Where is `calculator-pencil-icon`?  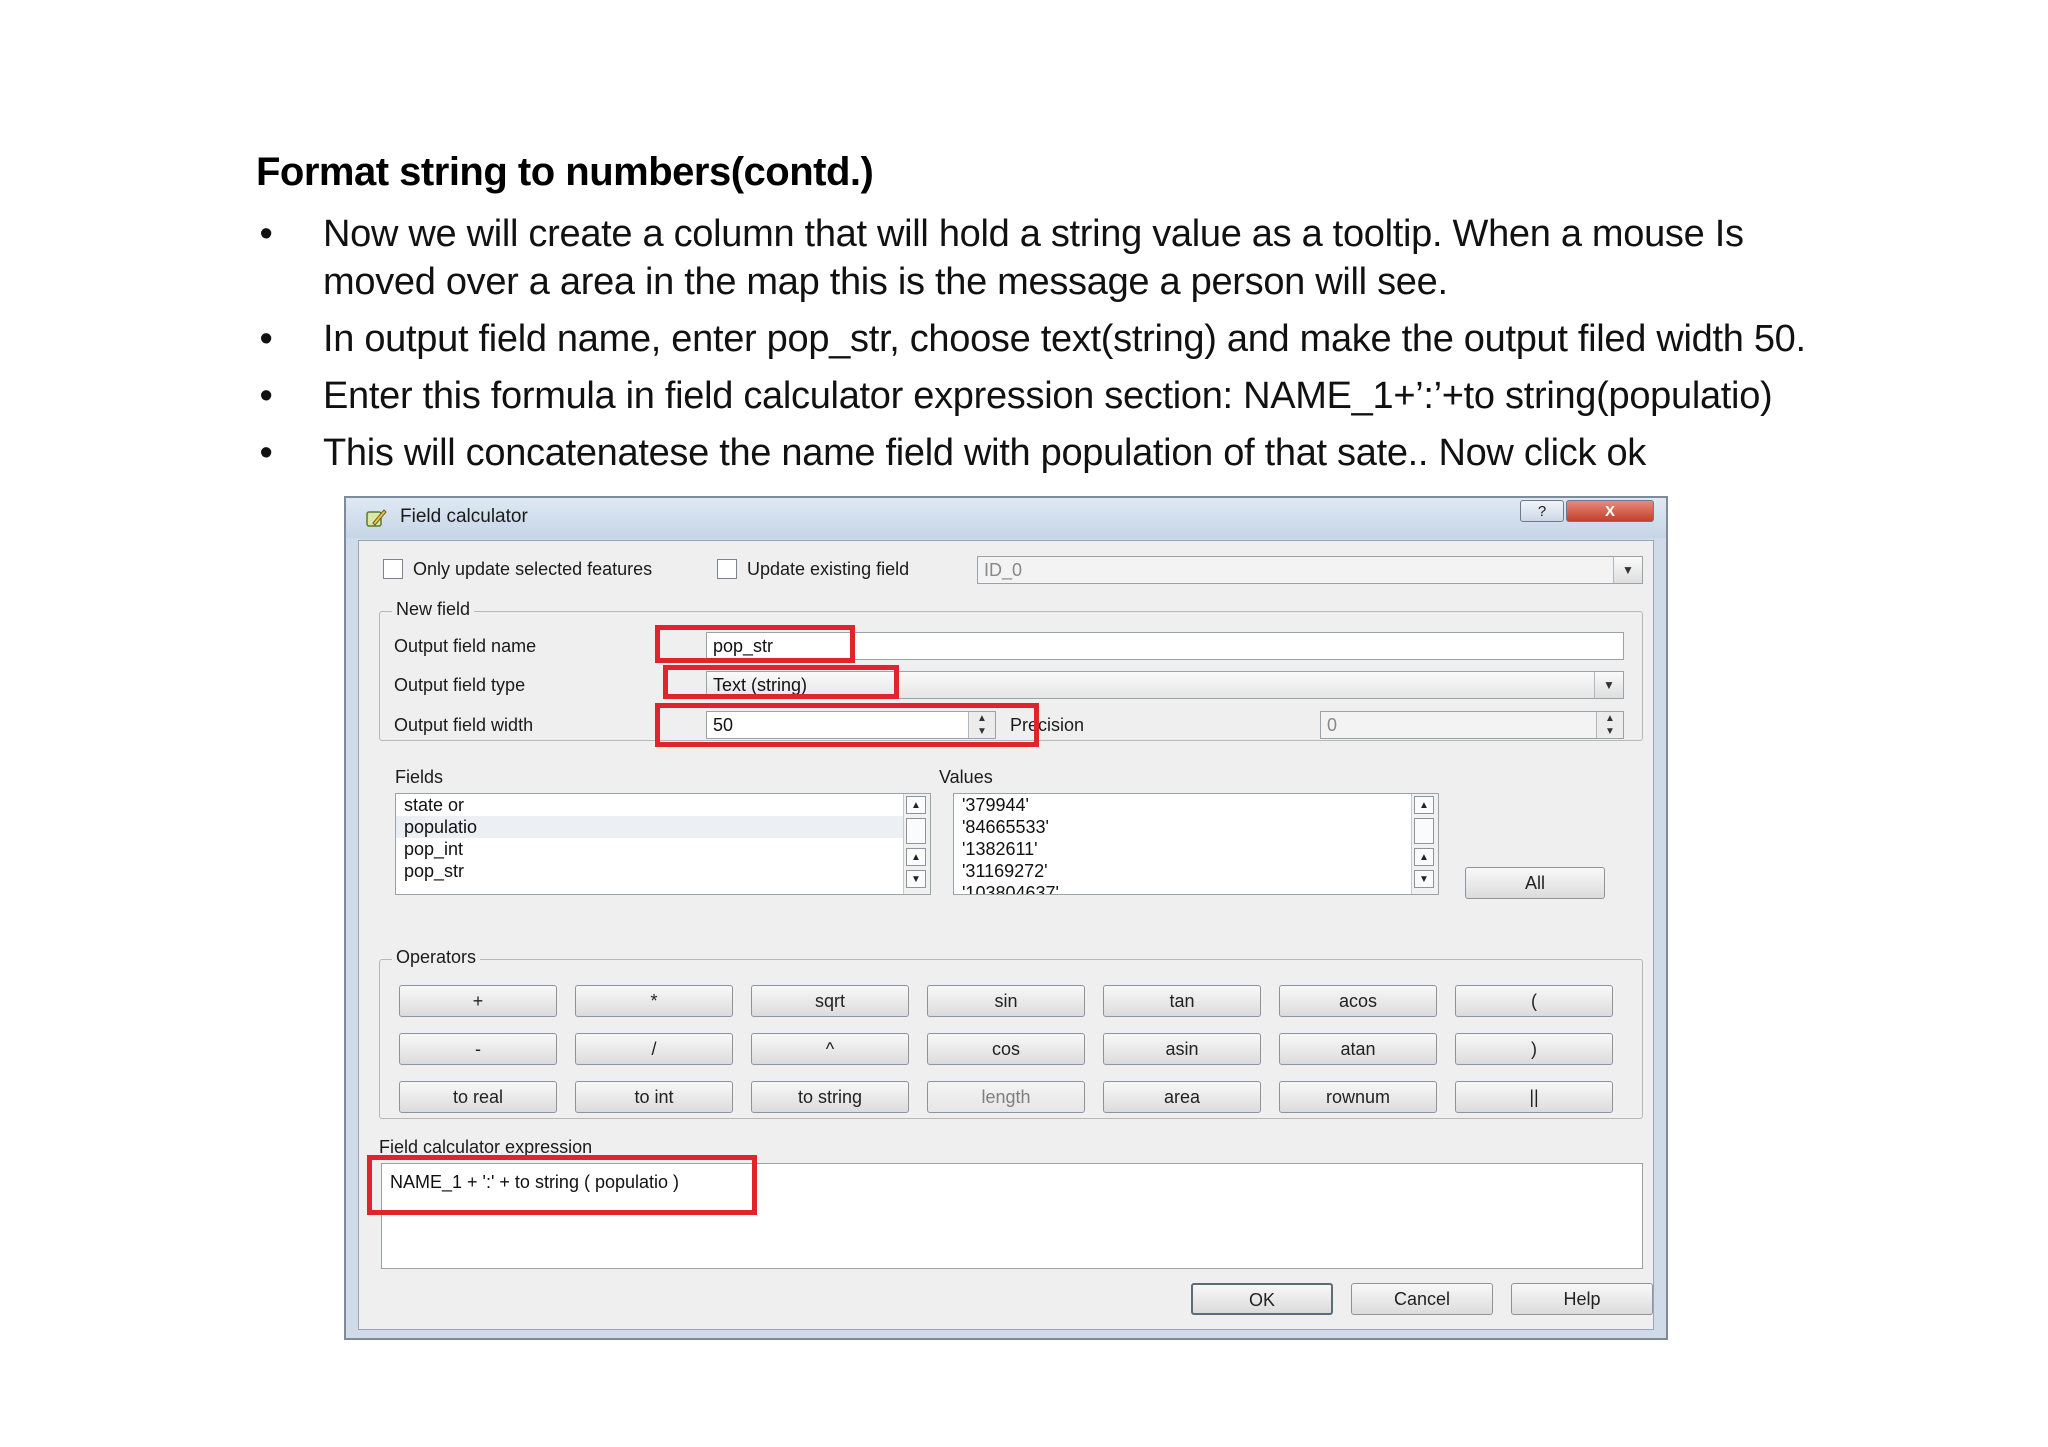
calculator-pencil-icon is located at coordinates (376, 518).